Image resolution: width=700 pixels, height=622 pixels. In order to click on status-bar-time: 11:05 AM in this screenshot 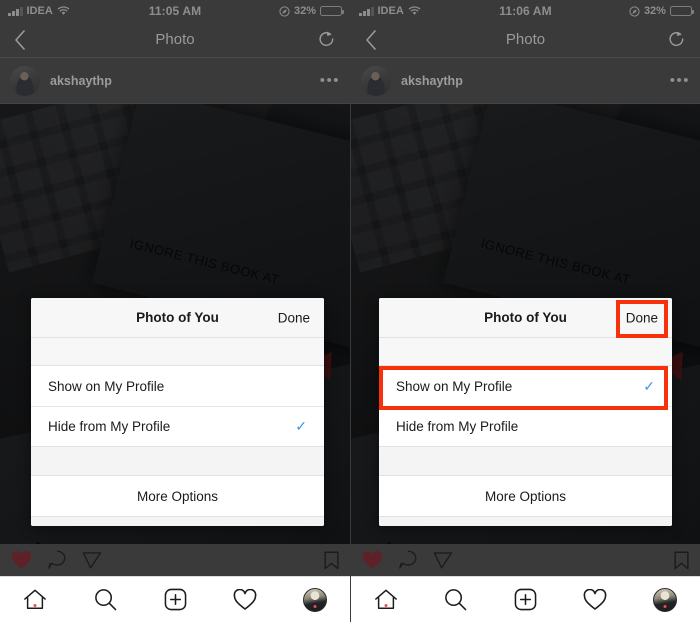, I will do `click(175, 11)`.